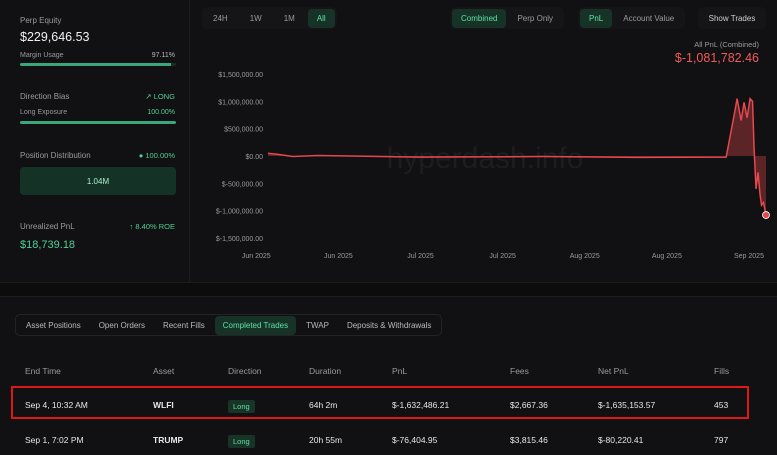 This screenshot has height=455, width=777. Describe the element at coordinates (239, 212) in the screenshot. I see `y-tick-label: $-1,000,000.00` at that location.